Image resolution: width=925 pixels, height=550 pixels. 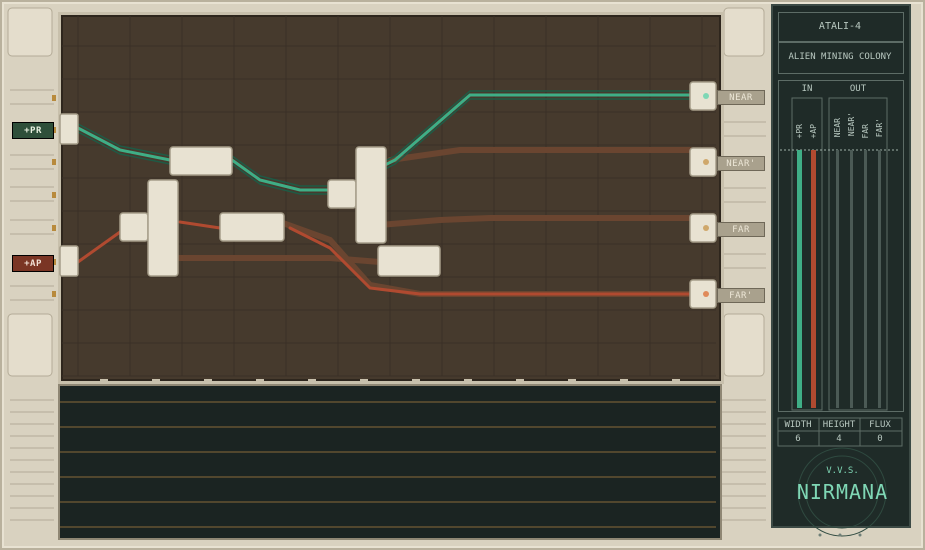 I want to click on logo-subtitle: V.V.S., so click(x=842, y=471).